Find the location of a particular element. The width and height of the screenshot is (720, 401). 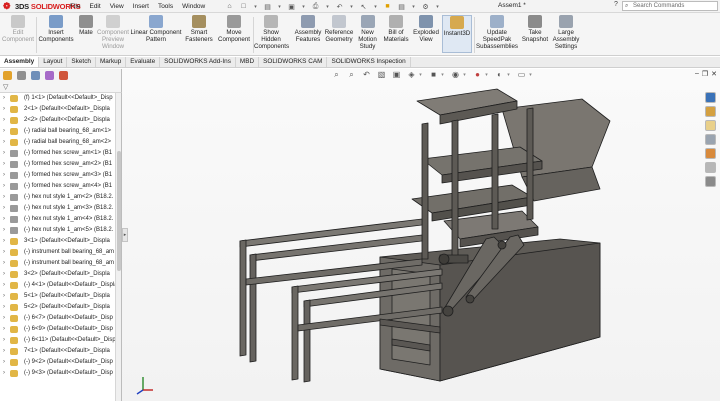

forum-icon is located at coordinates (710, 181).